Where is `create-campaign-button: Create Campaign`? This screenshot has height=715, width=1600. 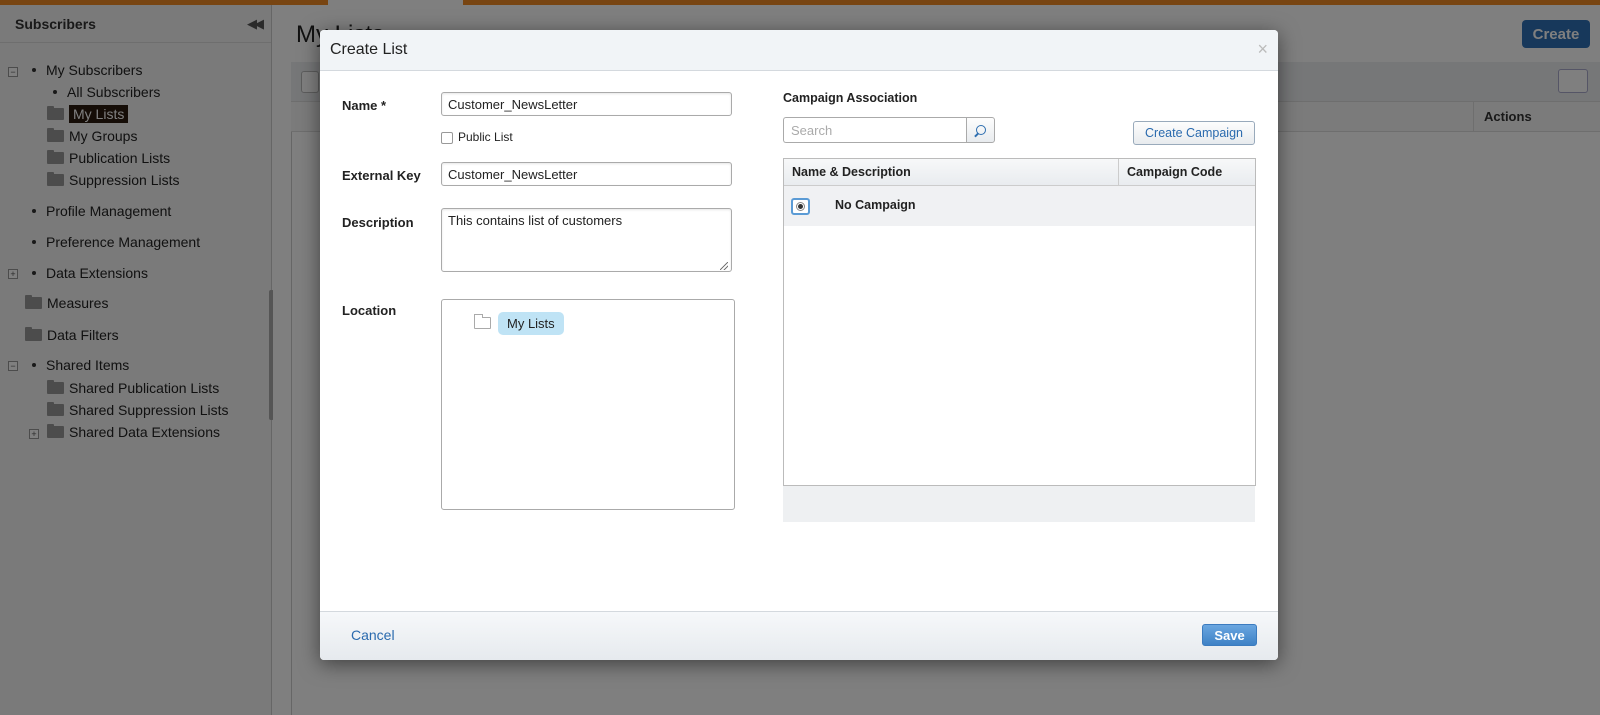
create-campaign-button: Create Campaign is located at coordinates (1194, 133).